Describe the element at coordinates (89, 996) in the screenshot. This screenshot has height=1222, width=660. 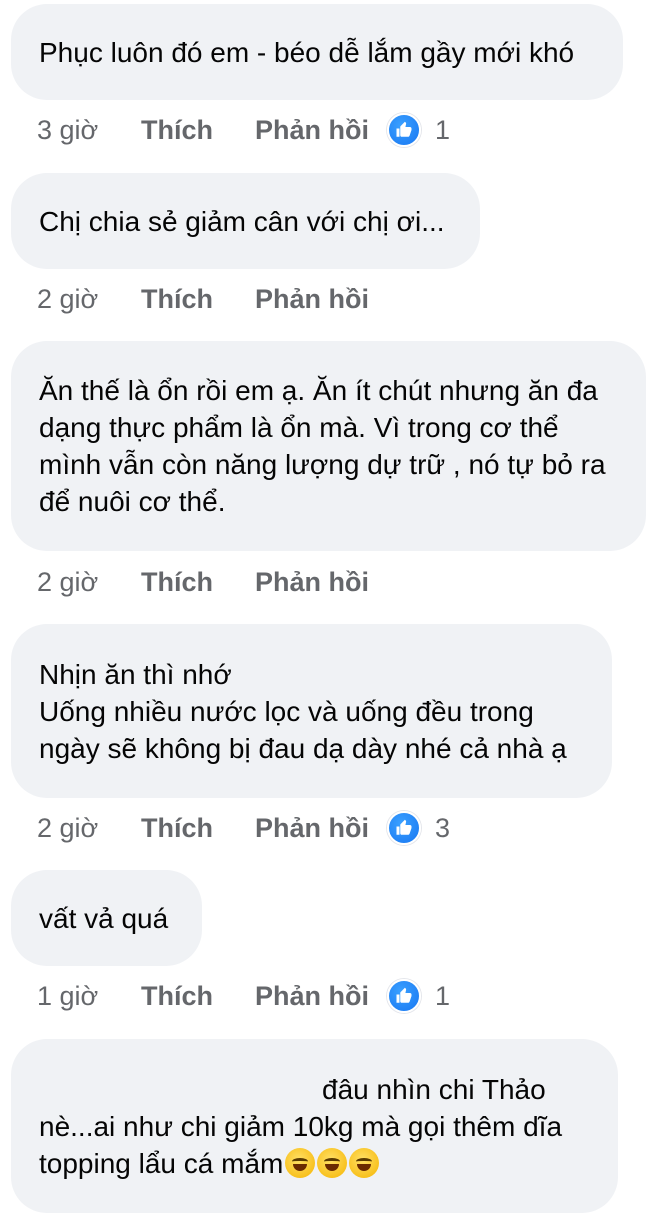
I see `comment-time: 1 giờ` at that location.